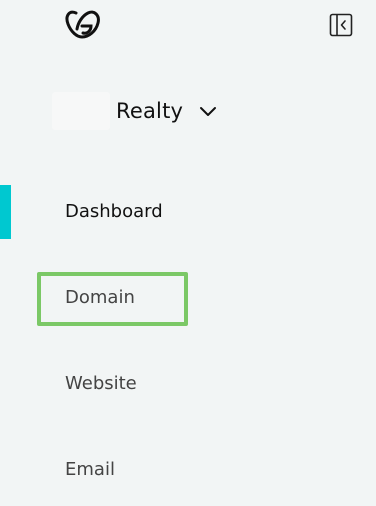 The width and height of the screenshot is (376, 506). Describe the element at coordinates (100, 297) in the screenshot. I see `nav-item-domain: Domain` at that location.